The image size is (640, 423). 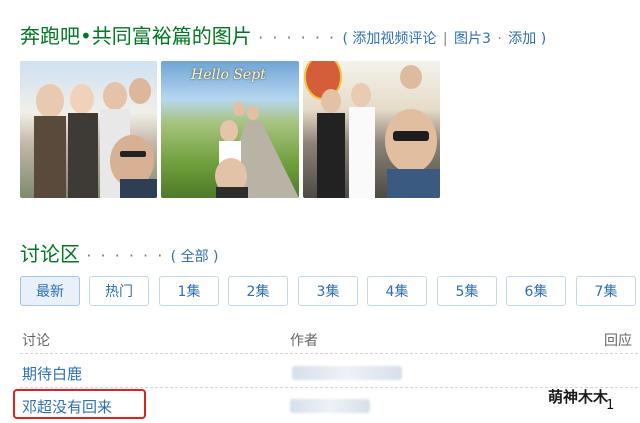 I want to click on discussion-section-title: 讨论区, so click(x=50, y=254).